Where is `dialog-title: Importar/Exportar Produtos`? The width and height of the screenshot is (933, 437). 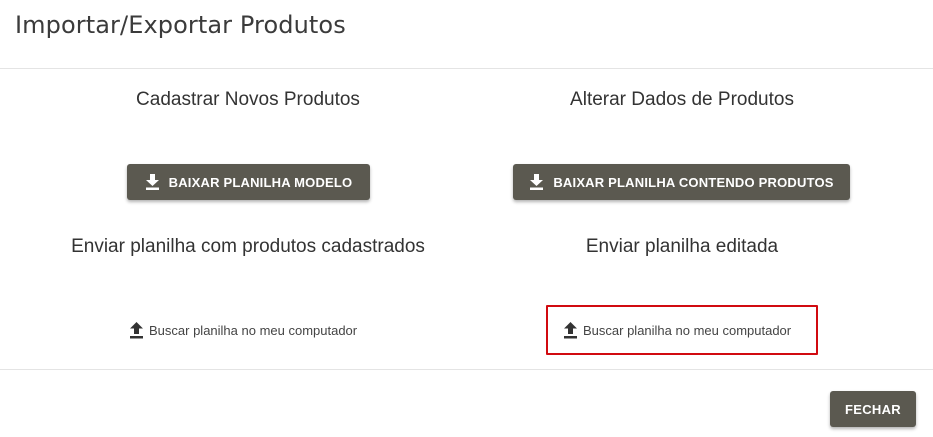
dialog-title: Importar/Exportar Produtos is located at coordinates (180, 25).